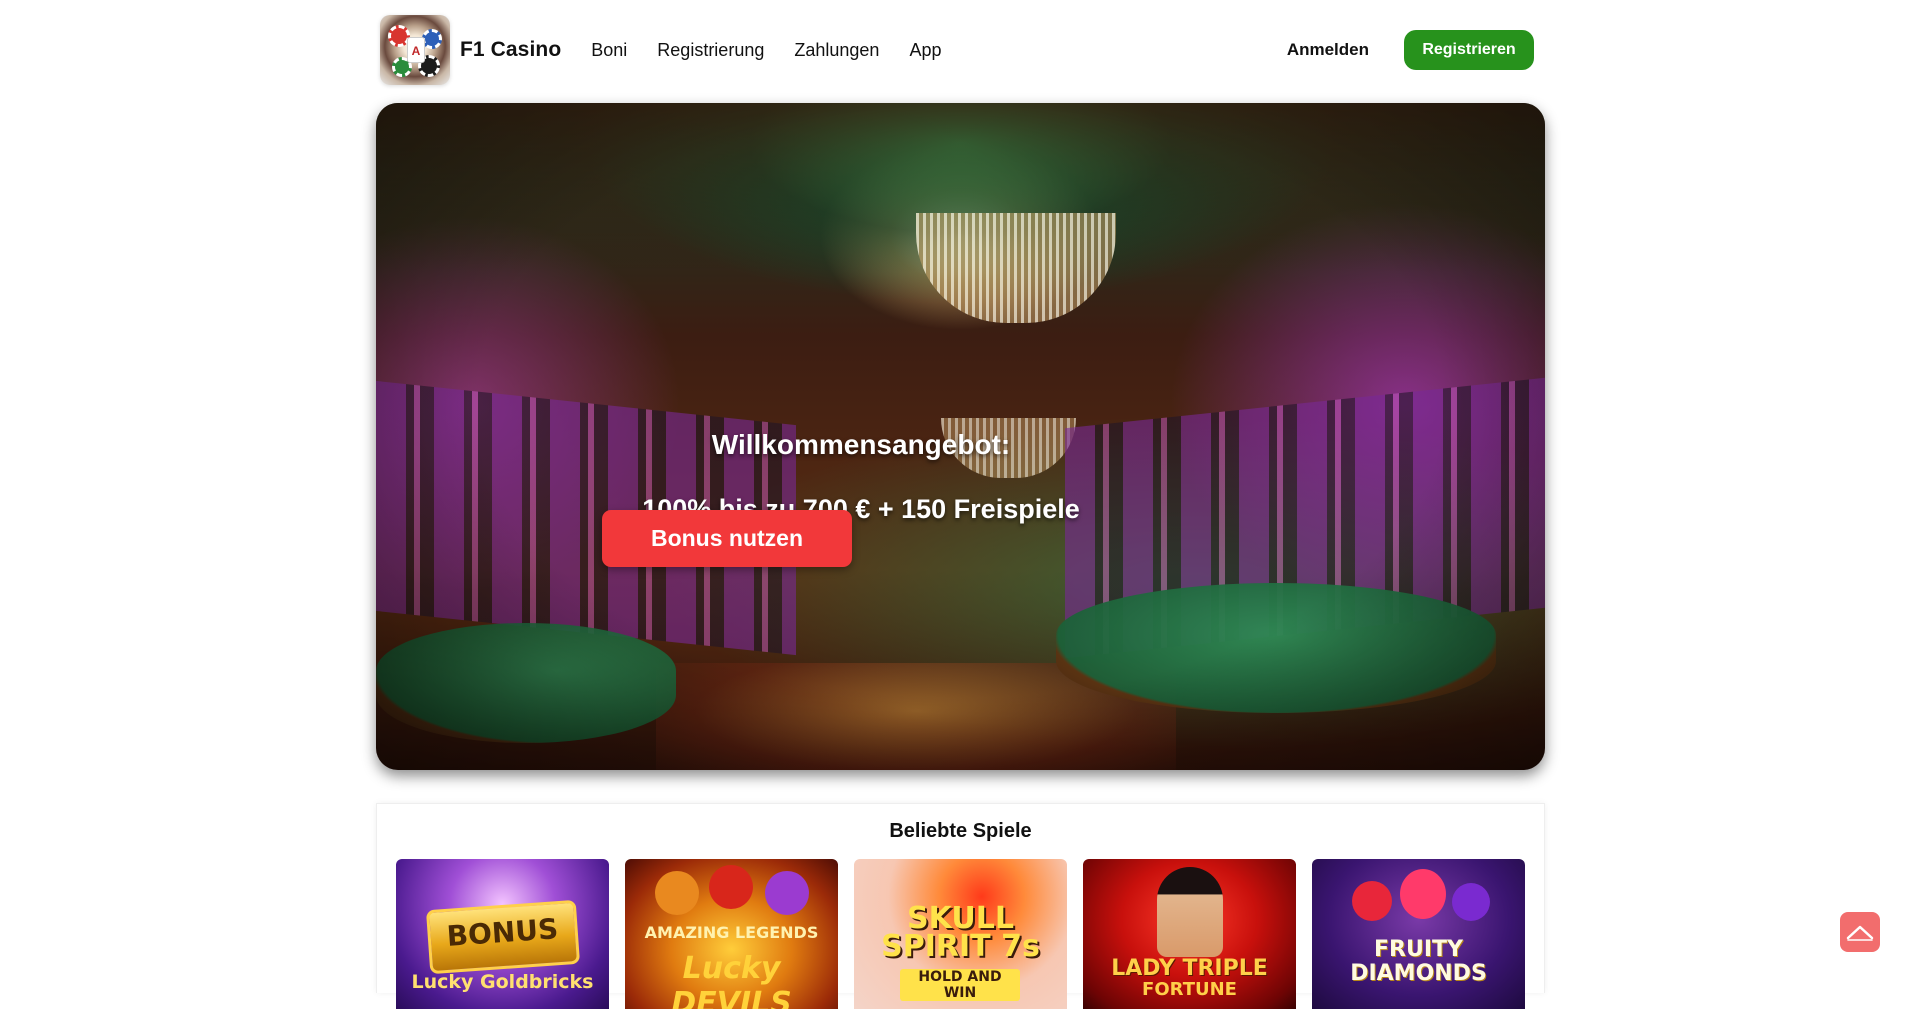 The height and width of the screenshot is (1009, 1920). What do you see at coordinates (861, 444) in the screenshot?
I see `hero-title: Willkommensangebot:` at bounding box center [861, 444].